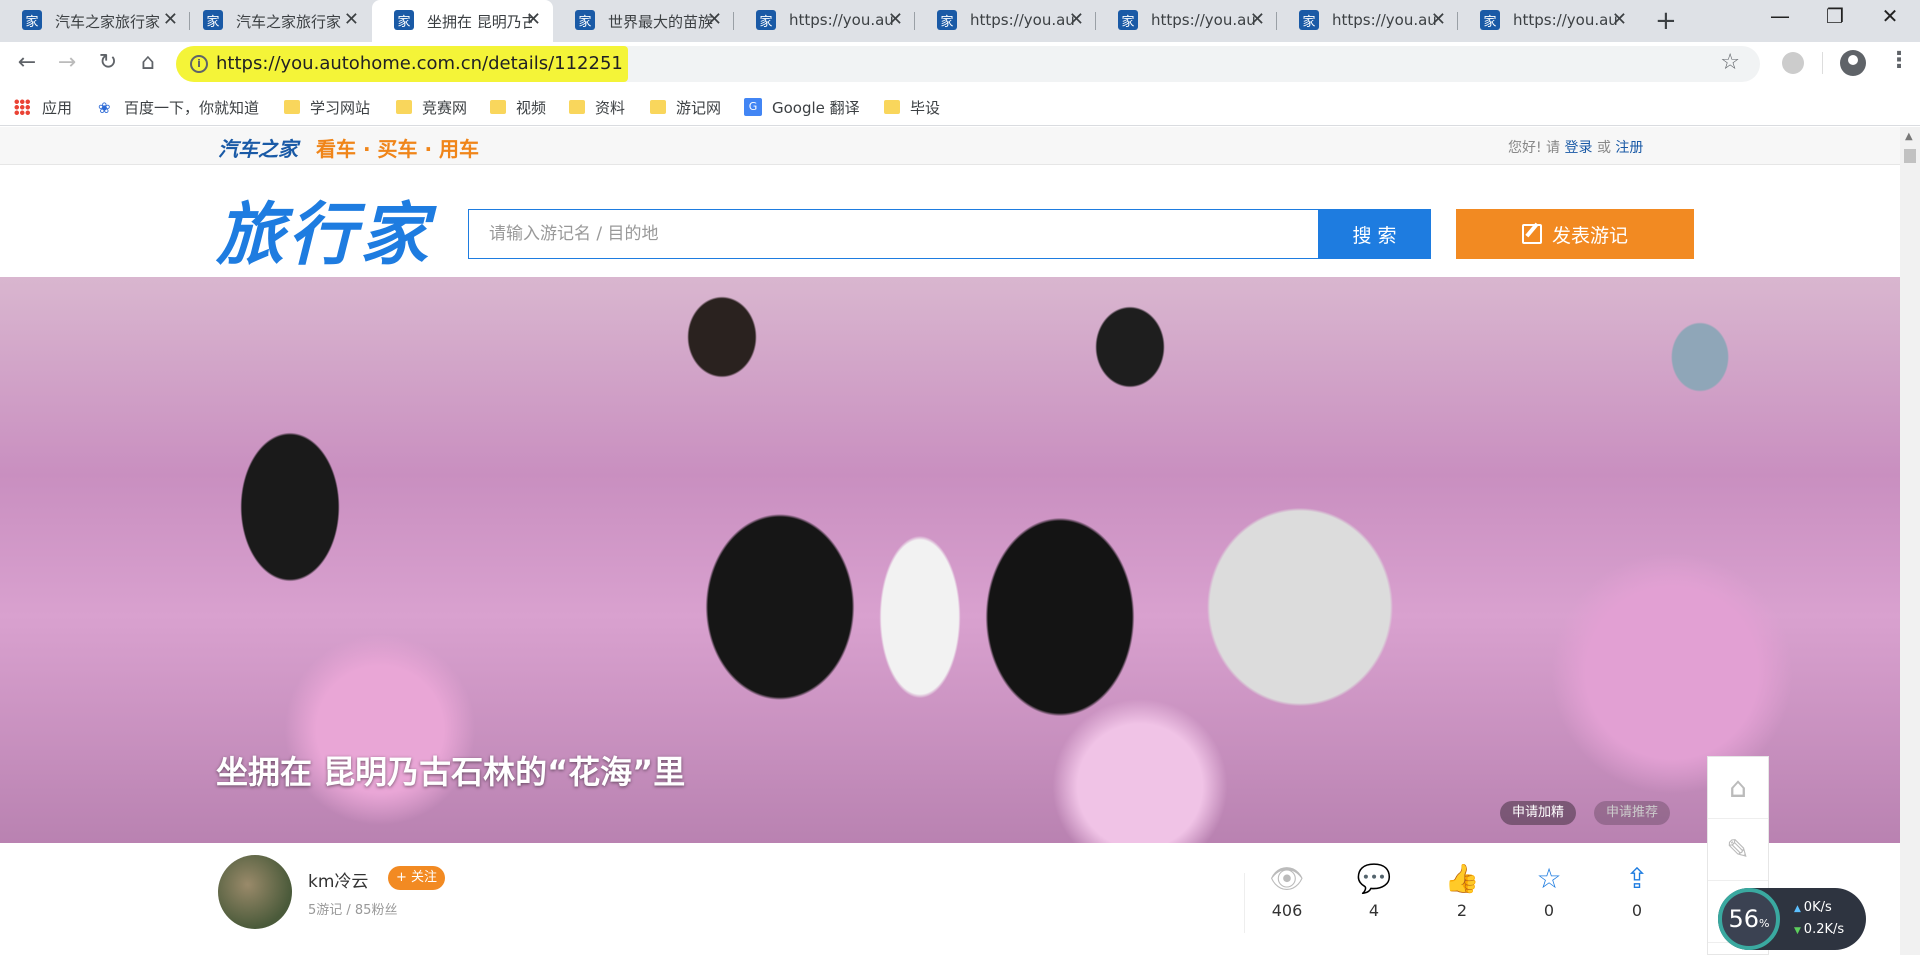 The image size is (1920, 955). Describe the element at coordinates (1890, 16) in the screenshot. I see `close-window-icon: ✕` at that location.